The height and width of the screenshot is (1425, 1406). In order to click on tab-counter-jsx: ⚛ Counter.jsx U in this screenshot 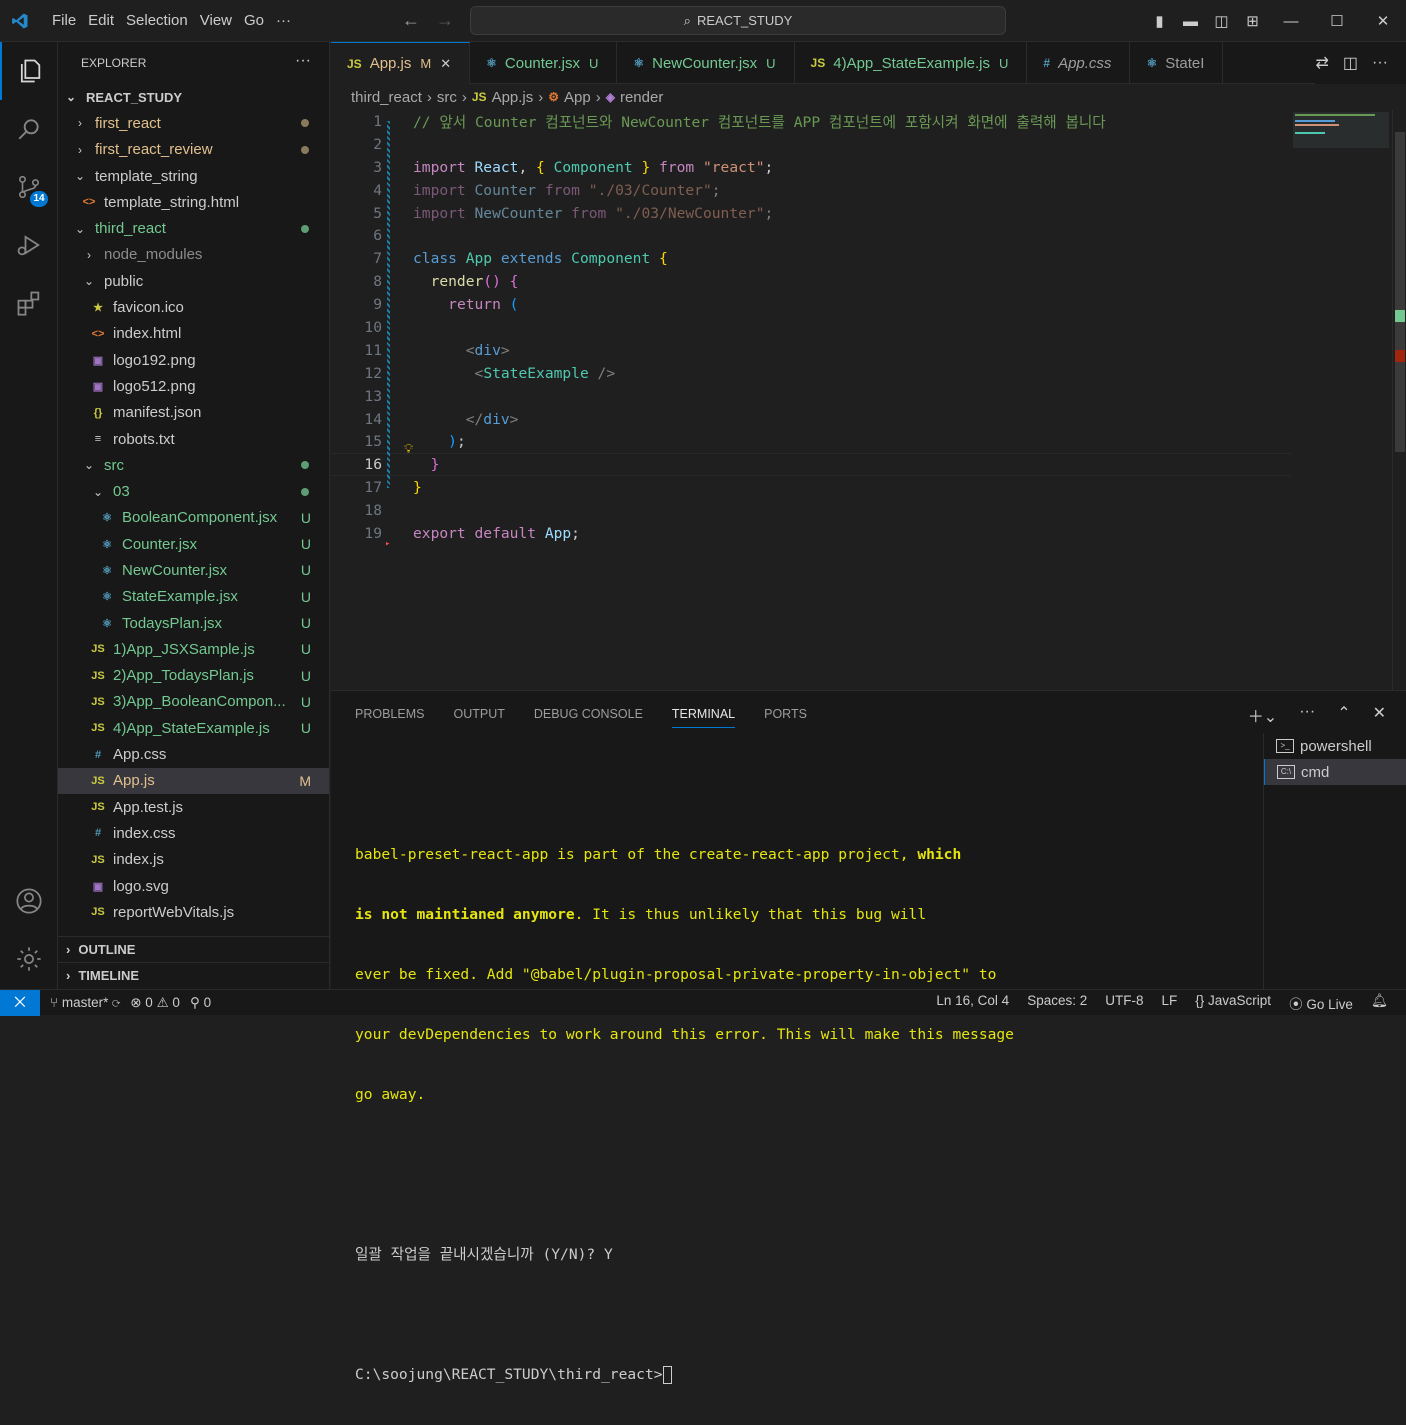, I will do `click(544, 63)`.